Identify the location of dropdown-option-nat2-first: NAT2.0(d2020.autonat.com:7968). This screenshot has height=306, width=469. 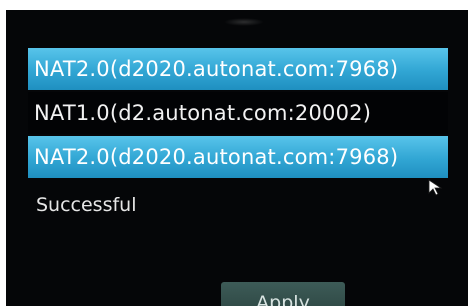
(238, 69).